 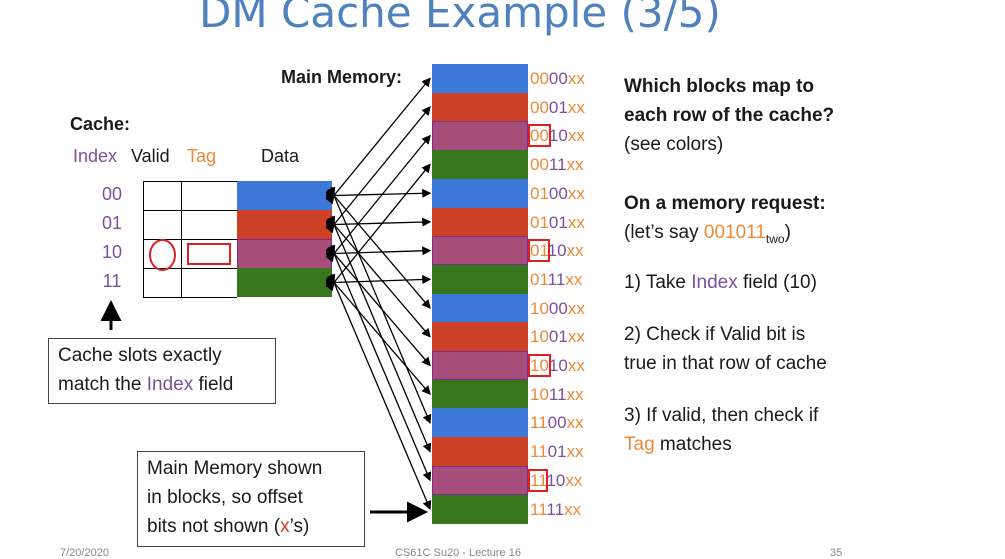 What do you see at coordinates (674, 144) in the screenshot?
I see `question-1-line3: (see colors)` at bounding box center [674, 144].